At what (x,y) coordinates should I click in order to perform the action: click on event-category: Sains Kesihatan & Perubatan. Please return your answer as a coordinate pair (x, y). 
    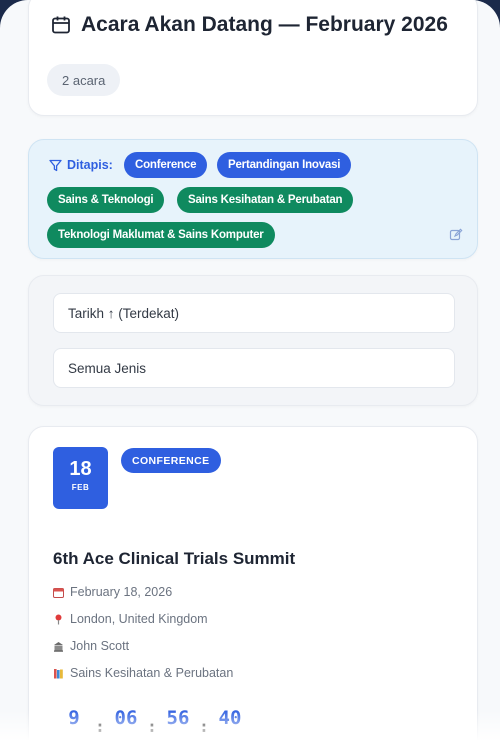
    Looking at the image, I should click on (152, 673).